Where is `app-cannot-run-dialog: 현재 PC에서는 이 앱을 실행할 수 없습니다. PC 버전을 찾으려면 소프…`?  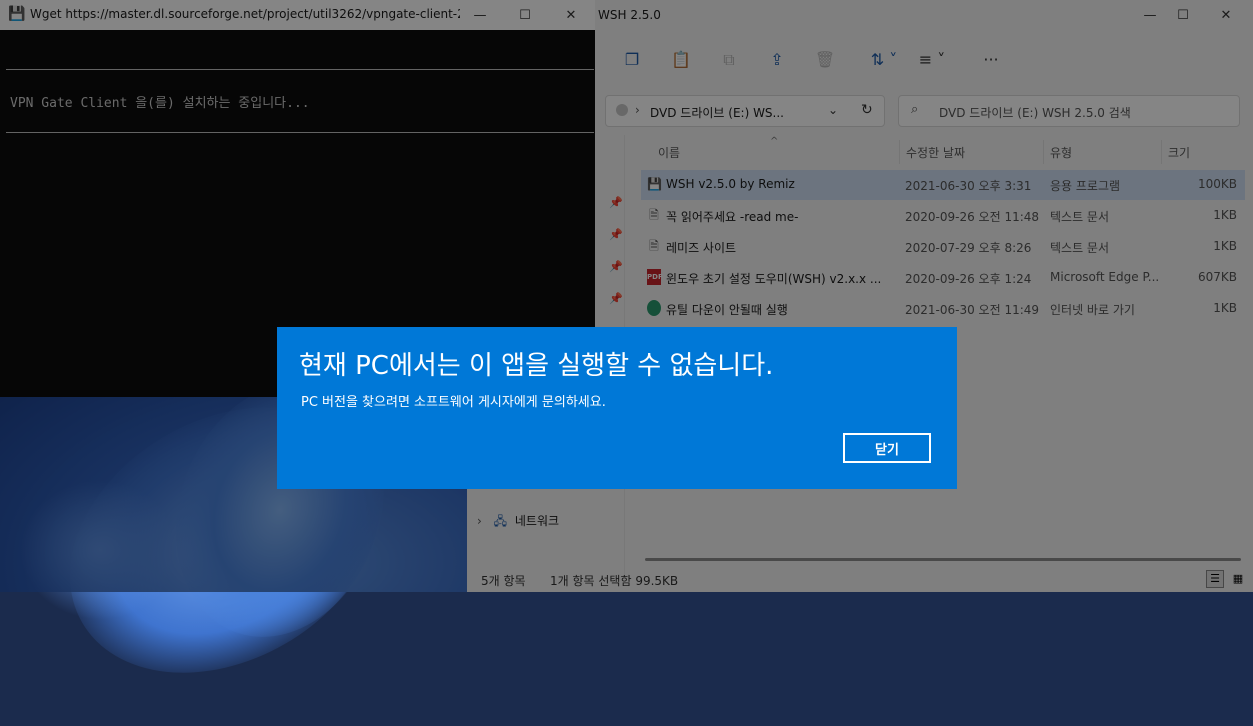
app-cannot-run-dialog: 현재 PC에서는 이 앱을 실행할 수 없습니다. PC 버전을 찾으려면 소프… is located at coordinates (617, 408).